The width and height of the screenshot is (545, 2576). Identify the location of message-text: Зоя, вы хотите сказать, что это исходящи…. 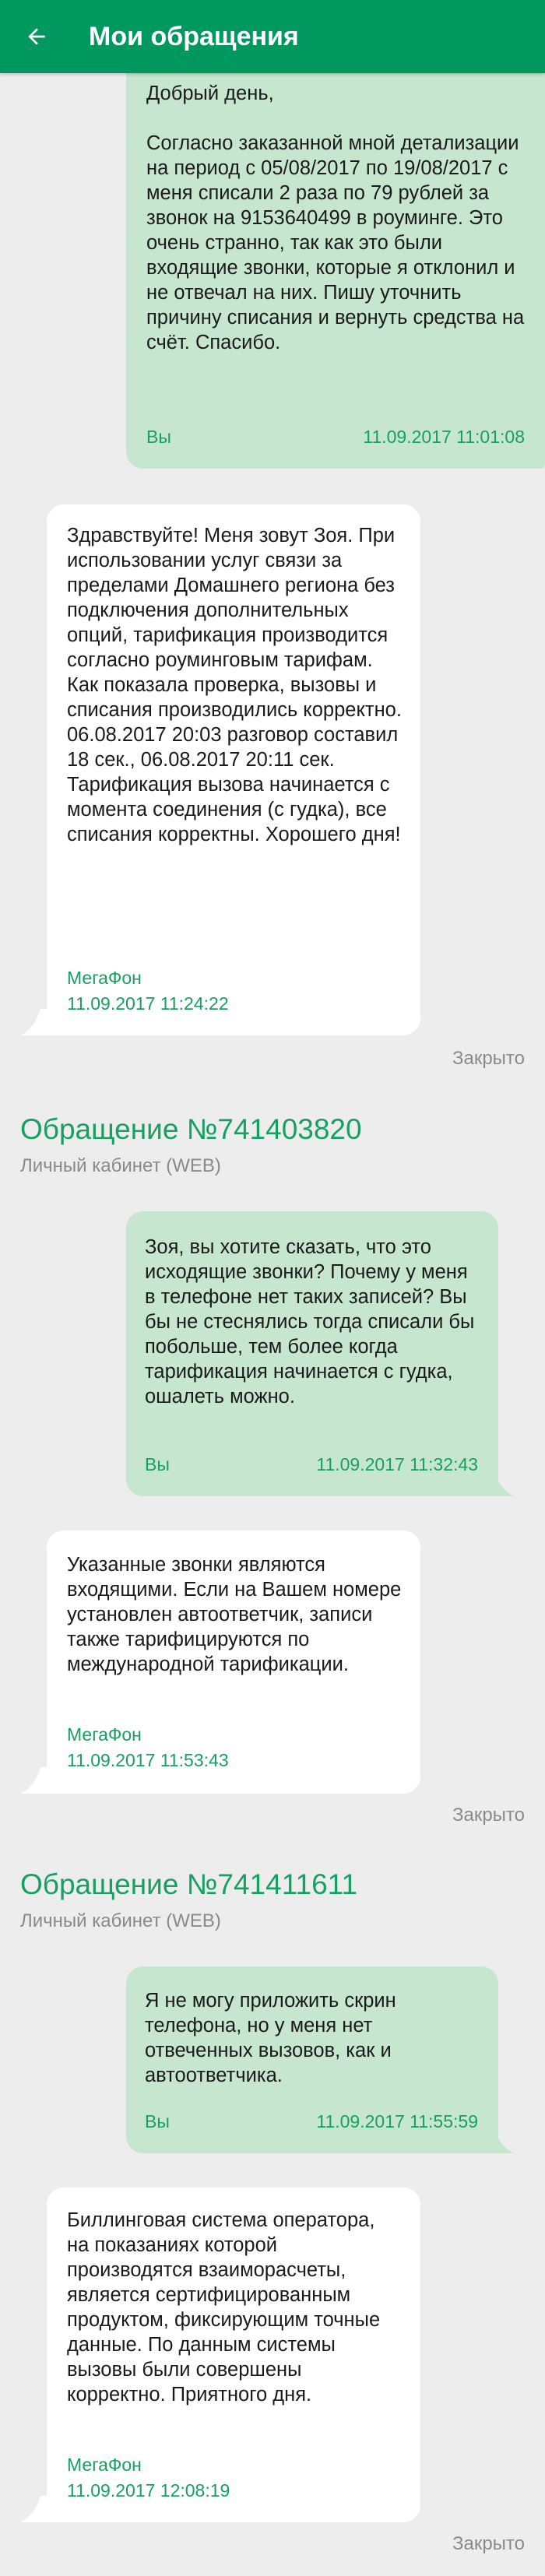
(310, 1322).